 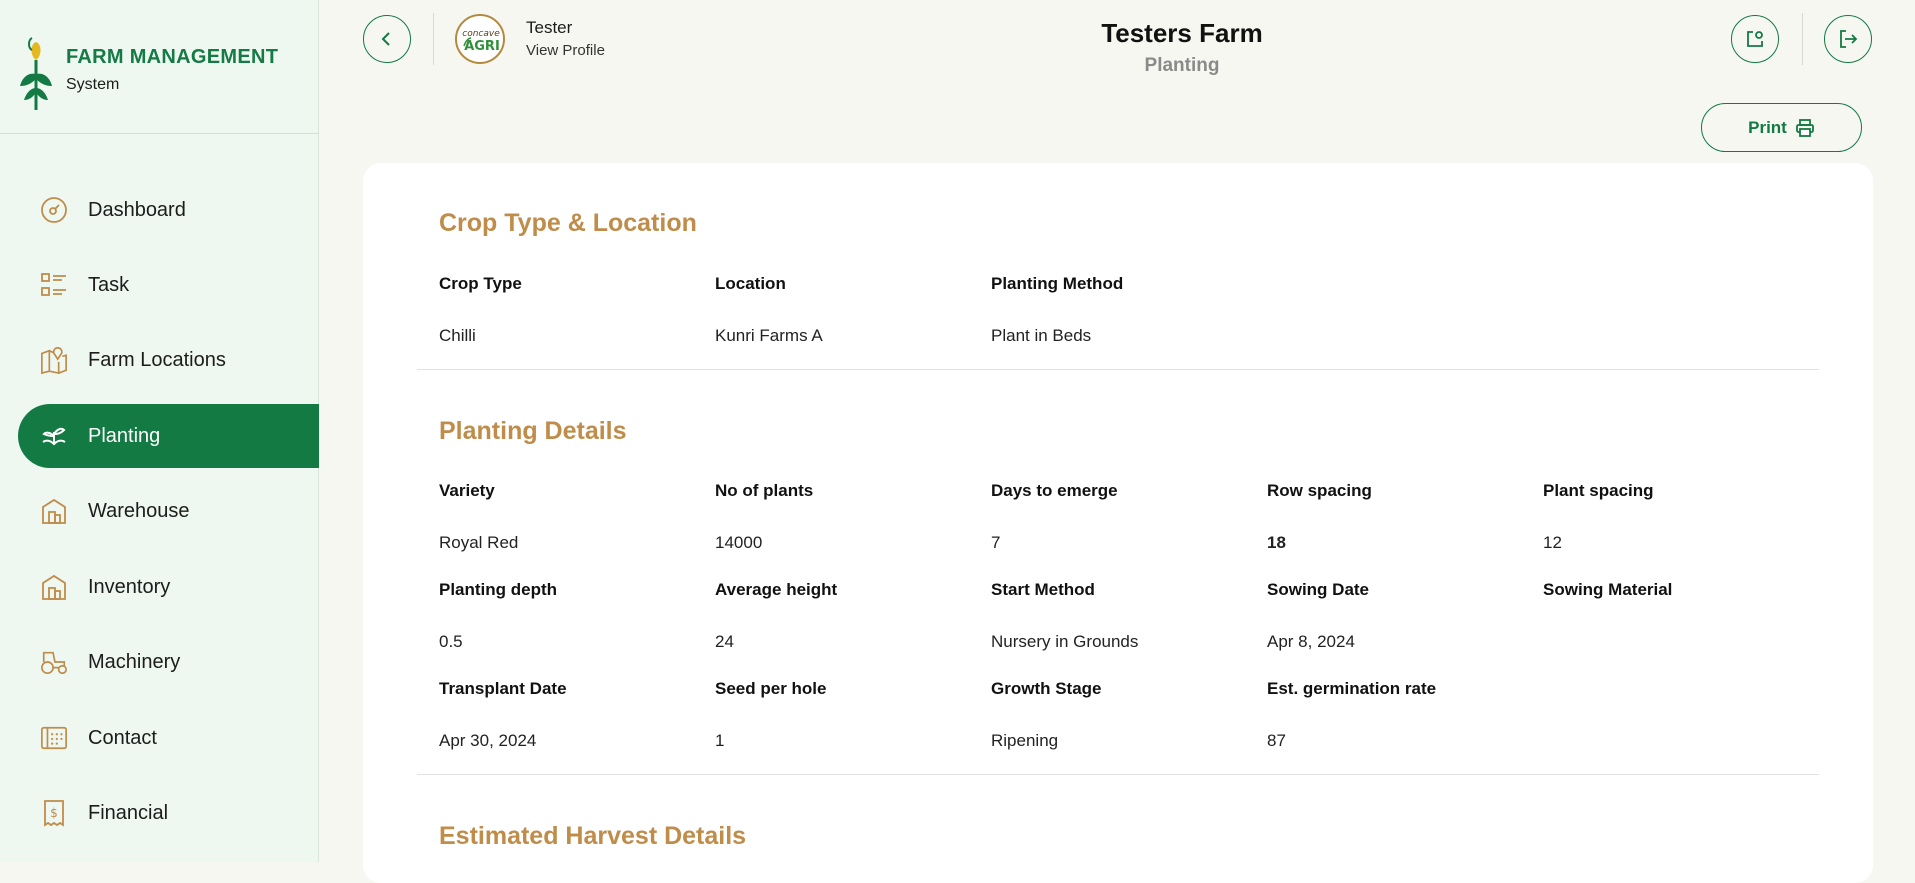 I want to click on sidebar-item-financial: $ Financial, so click(x=168, y=813).